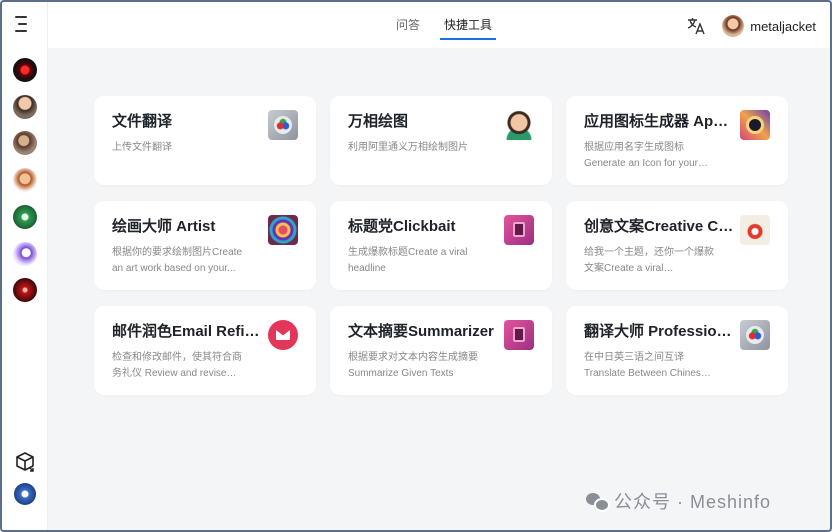  I want to click on card-description: 根据要求对文本内容生成摘要 Summarize Given Texts, so click(413, 365).